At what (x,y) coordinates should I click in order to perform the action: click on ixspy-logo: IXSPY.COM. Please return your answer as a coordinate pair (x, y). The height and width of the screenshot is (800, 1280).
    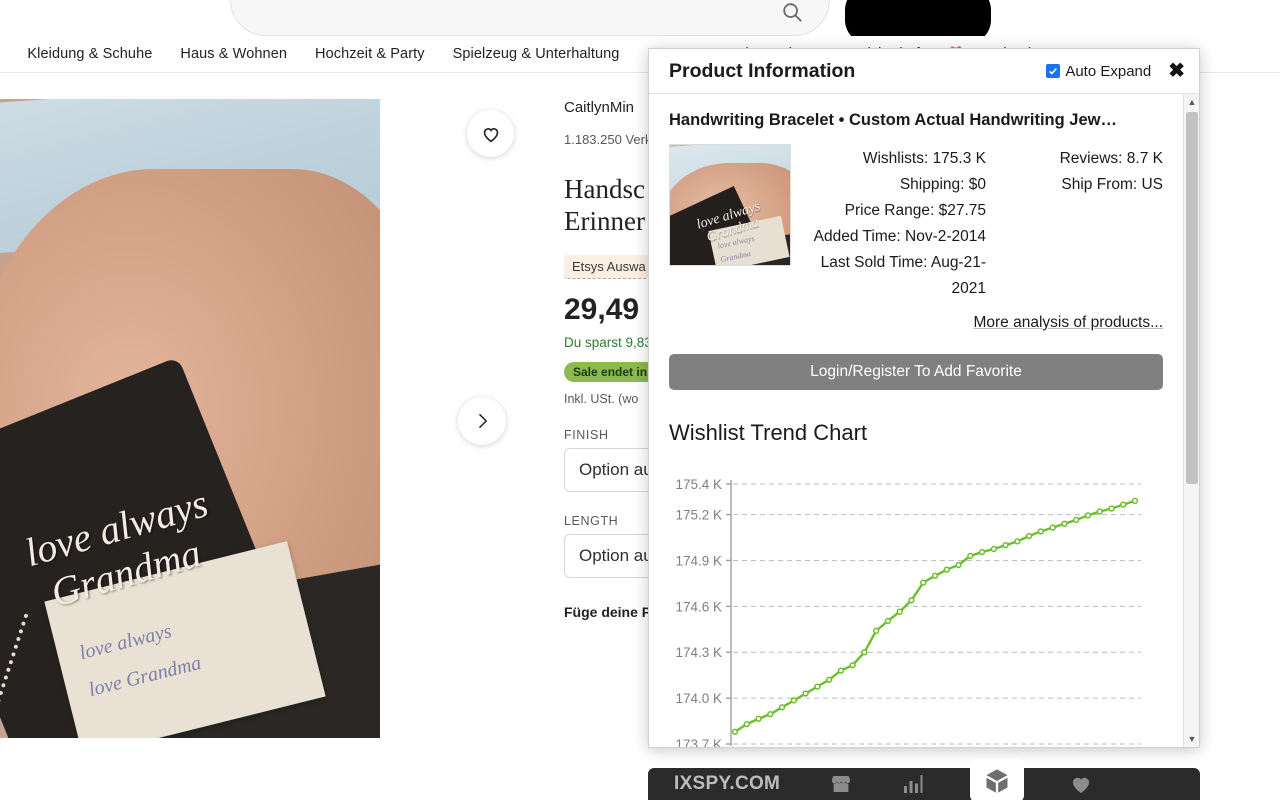
    Looking at the image, I should click on (727, 784).